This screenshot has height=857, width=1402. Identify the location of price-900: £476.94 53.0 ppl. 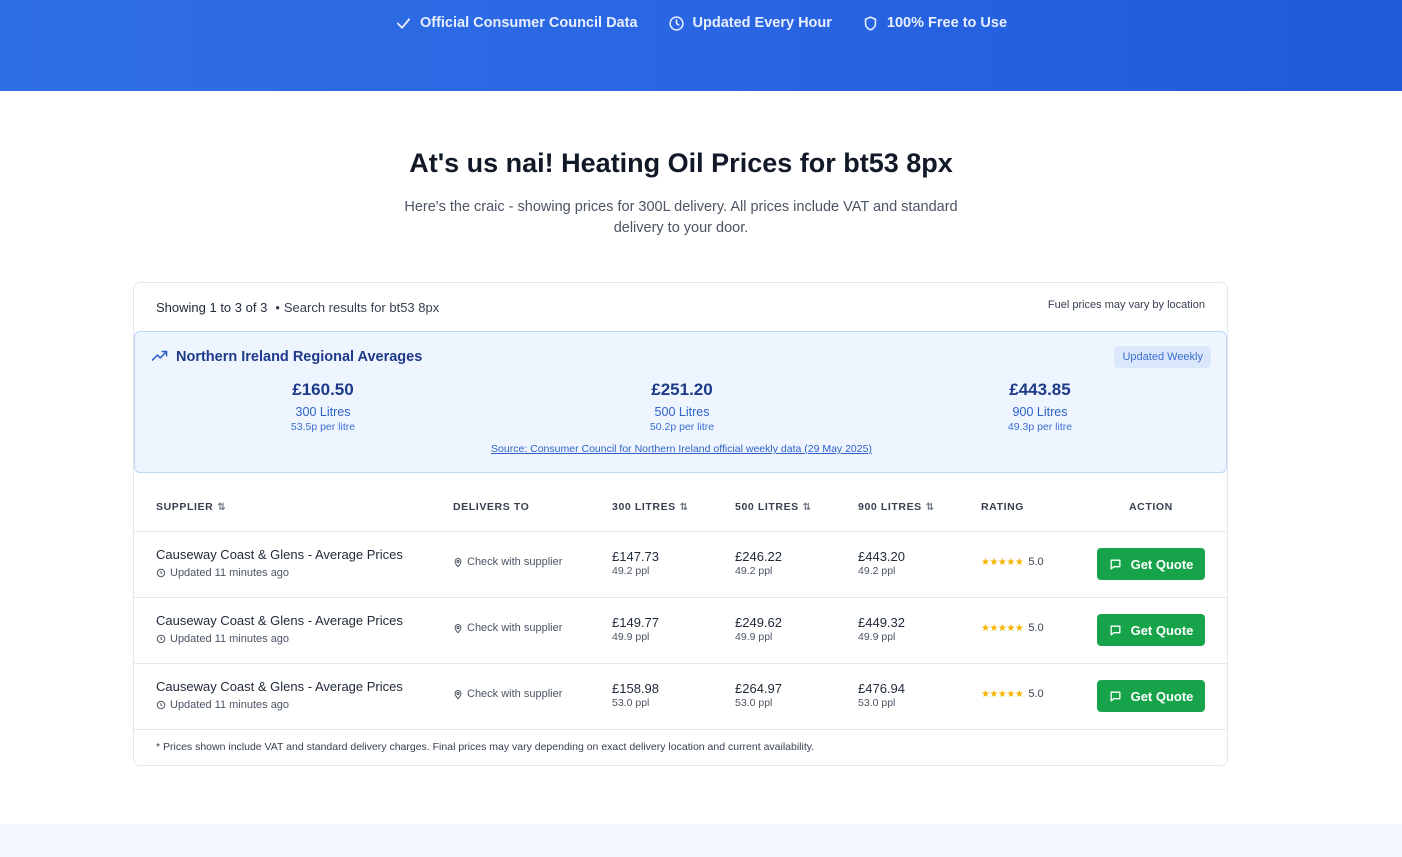
(881, 695).